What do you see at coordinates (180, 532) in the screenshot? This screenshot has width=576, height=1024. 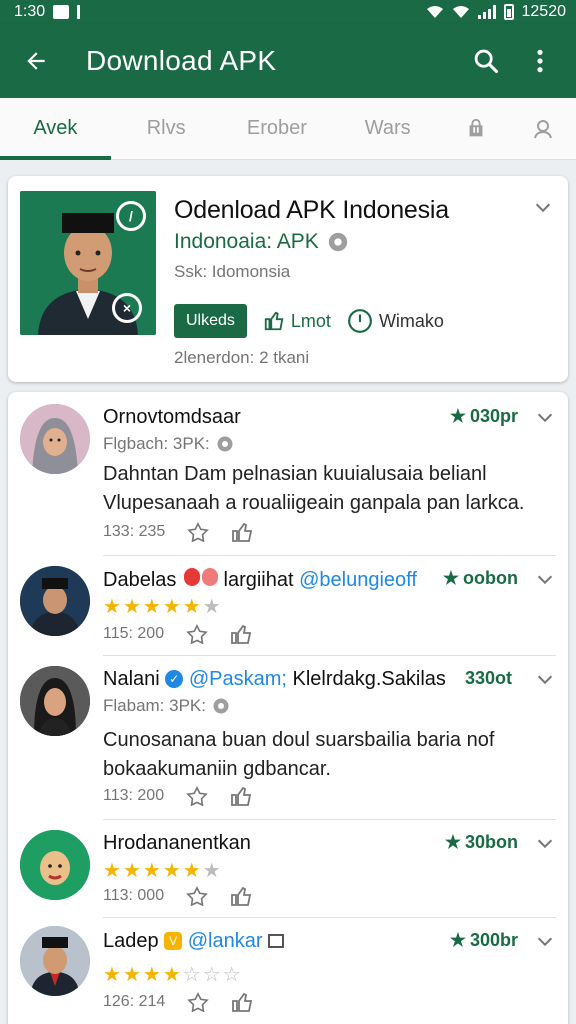 I see `item-footer: 133: 235` at bounding box center [180, 532].